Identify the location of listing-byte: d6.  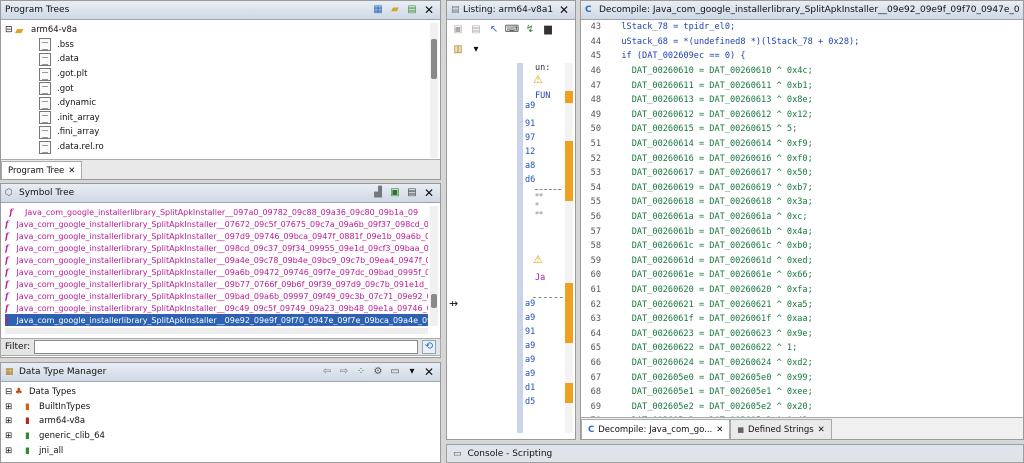
(530, 180).